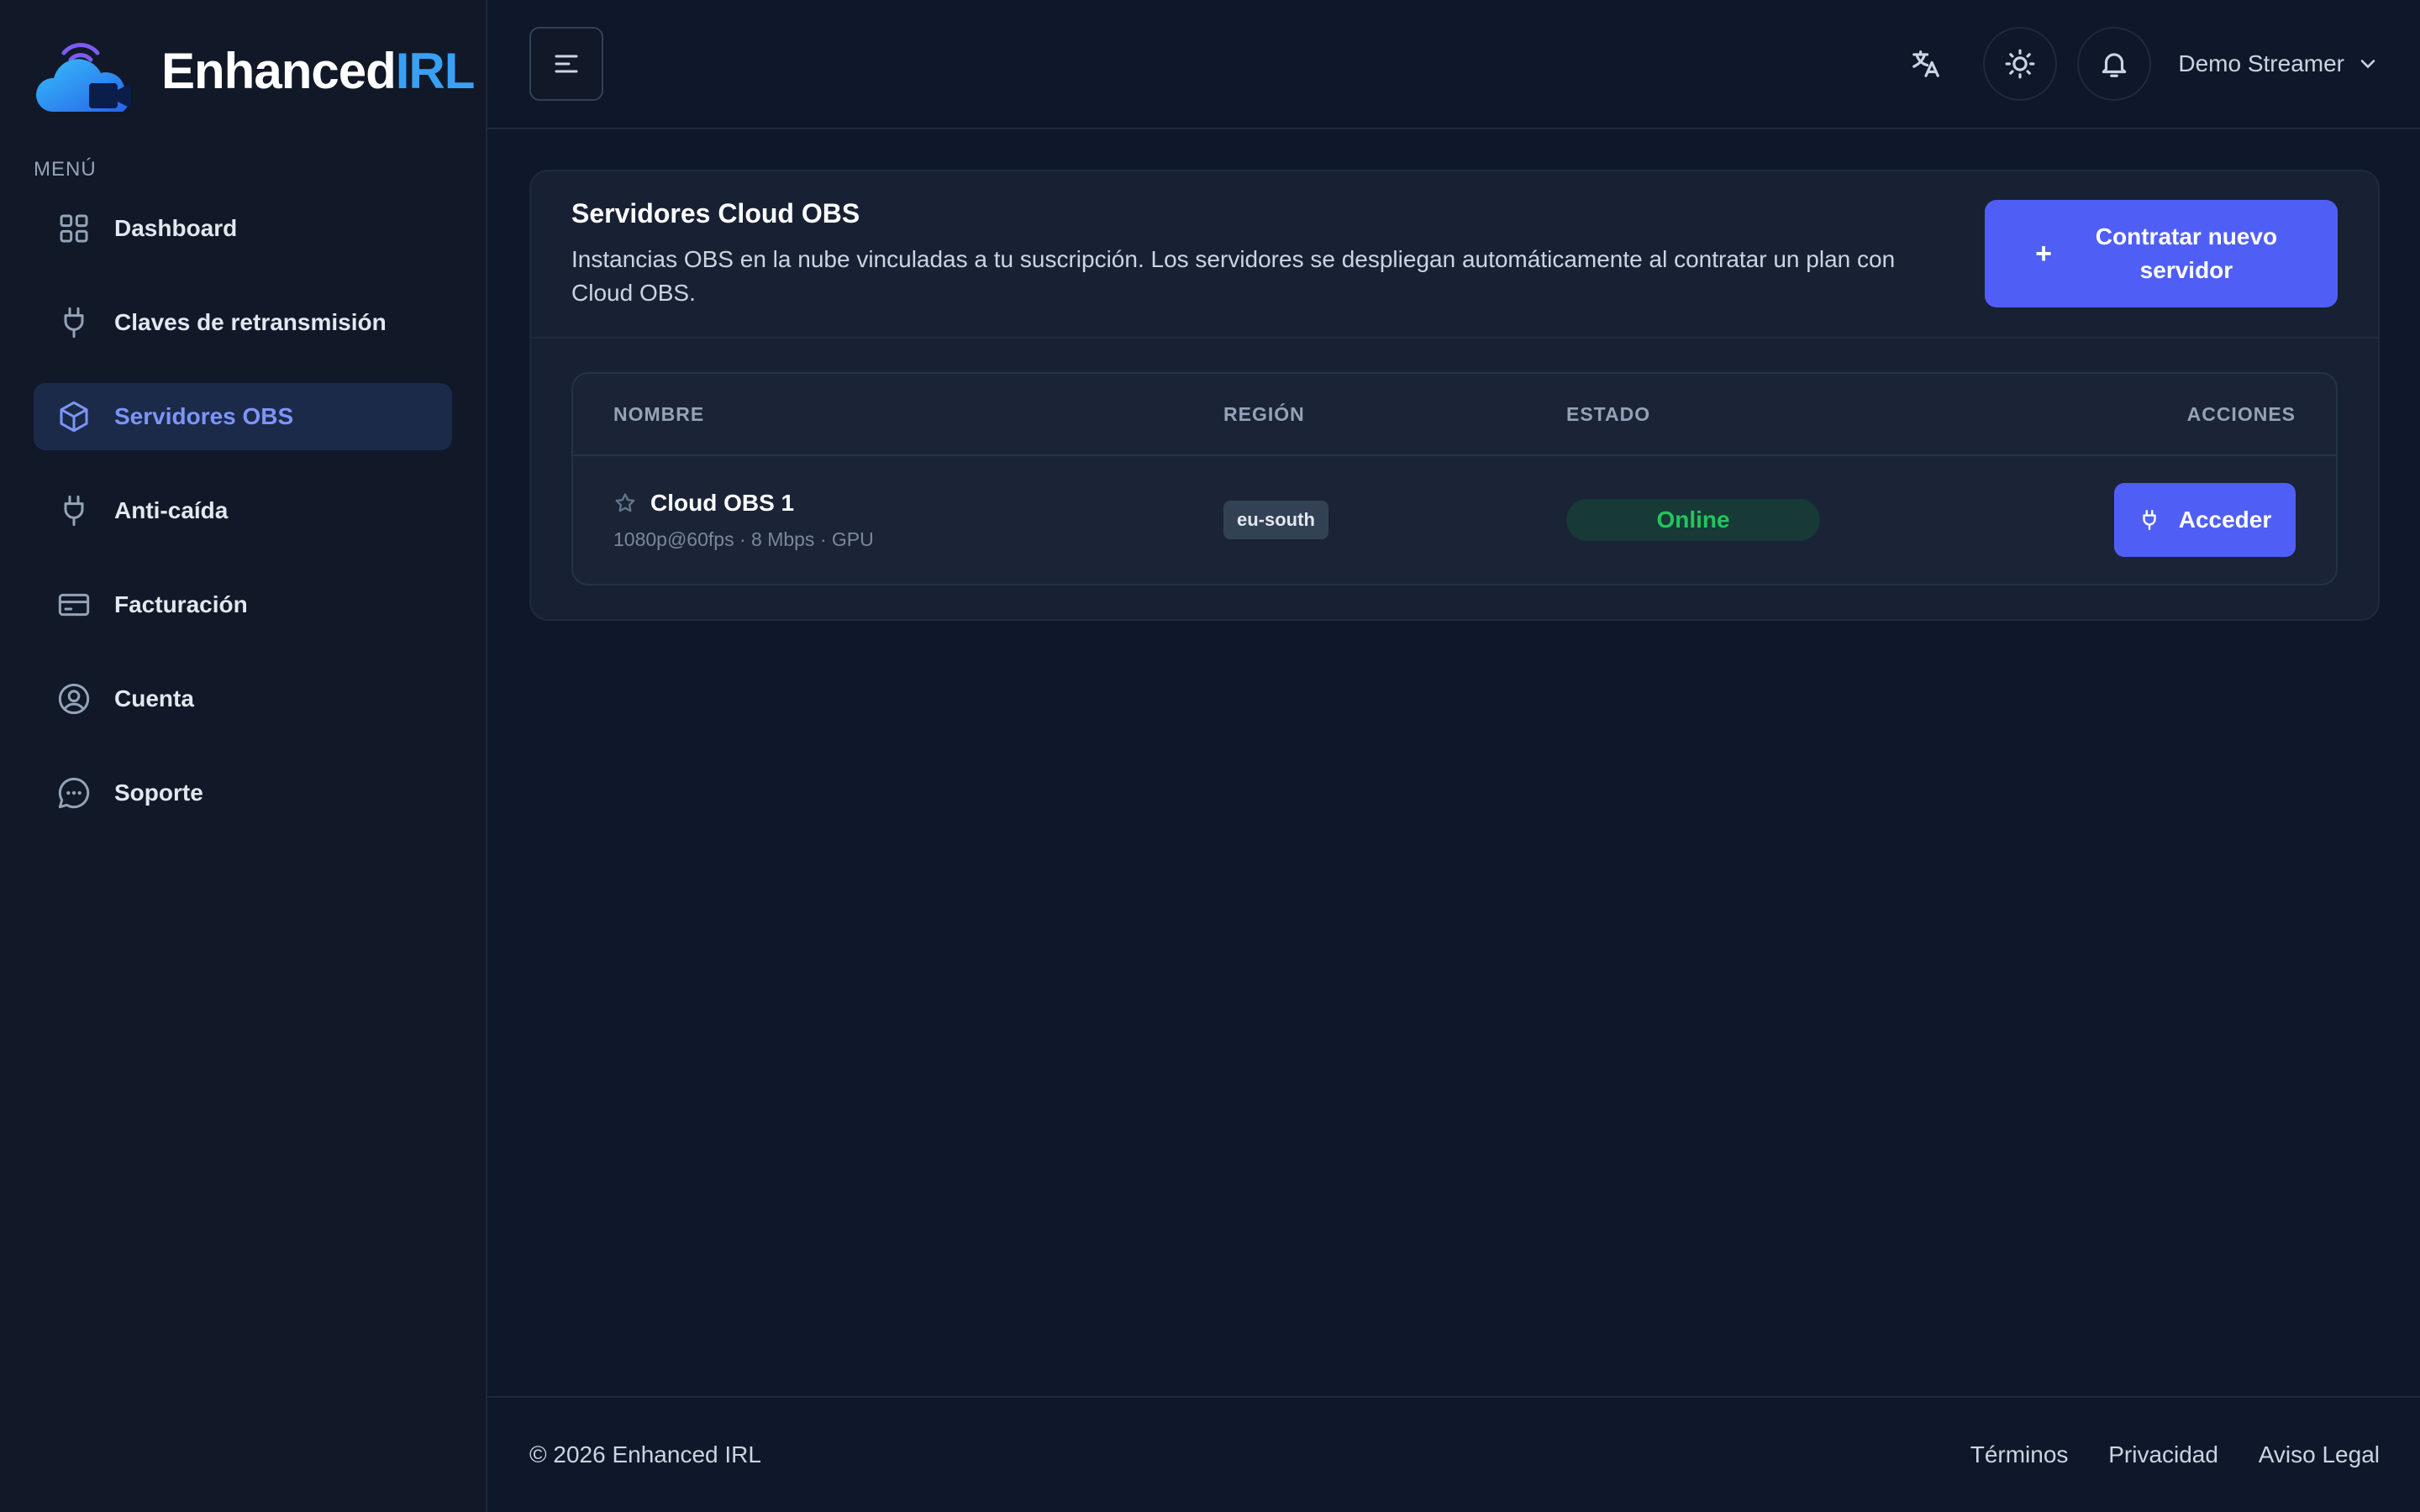 The width and height of the screenshot is (2420, 1512). I want to click on server-region-cell: eu-south, so click(1394, 520).